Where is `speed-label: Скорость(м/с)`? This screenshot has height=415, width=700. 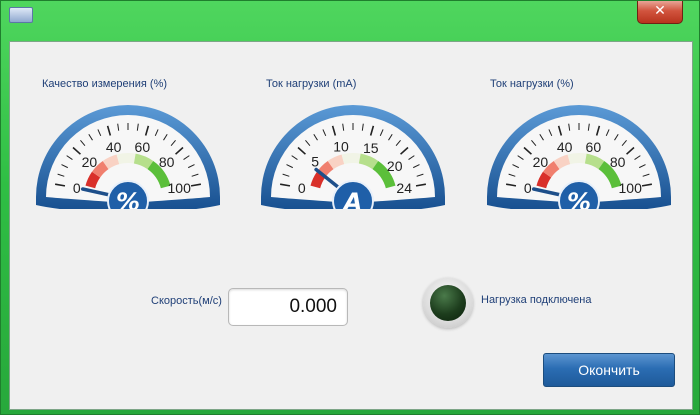
speed-label: Скорость(м/с) is located at coordinates (186, 301).